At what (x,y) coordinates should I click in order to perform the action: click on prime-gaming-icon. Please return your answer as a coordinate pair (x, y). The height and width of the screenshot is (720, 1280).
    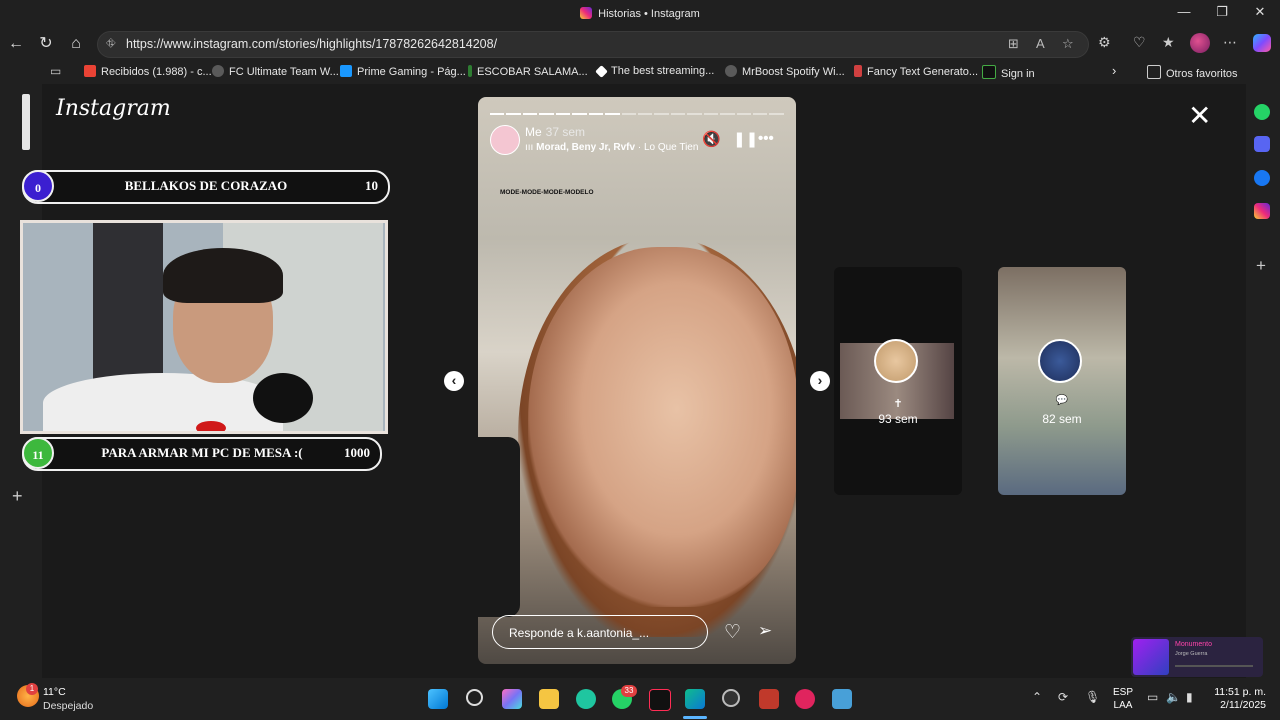
    Looking at the image, I should click on (346, 71).